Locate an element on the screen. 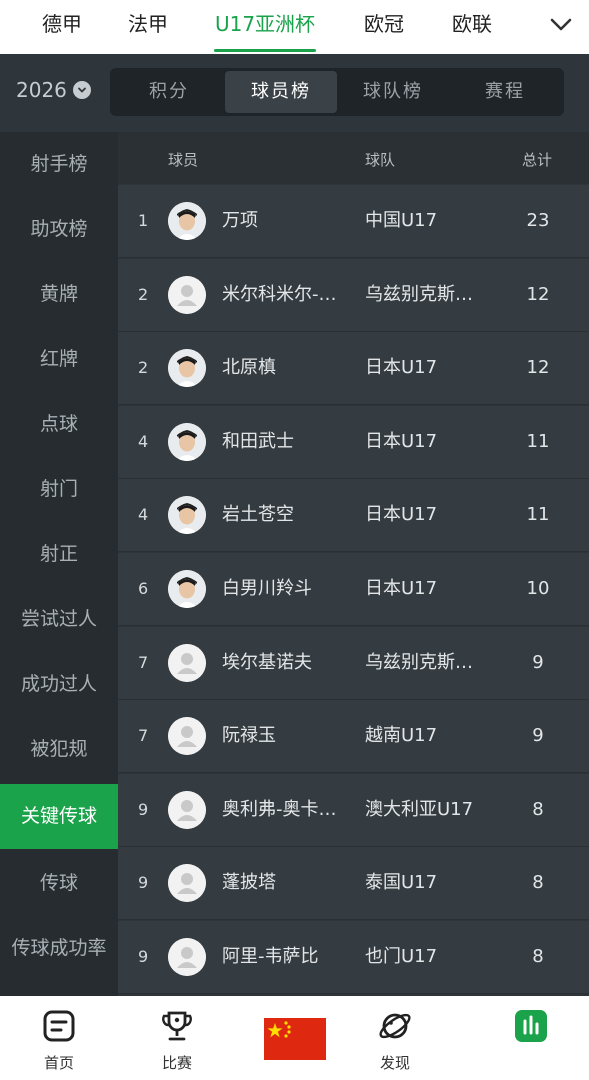 This screenshot has height=1080, width=589. player-name: 北原槙 is located at coordinates (249, 368).